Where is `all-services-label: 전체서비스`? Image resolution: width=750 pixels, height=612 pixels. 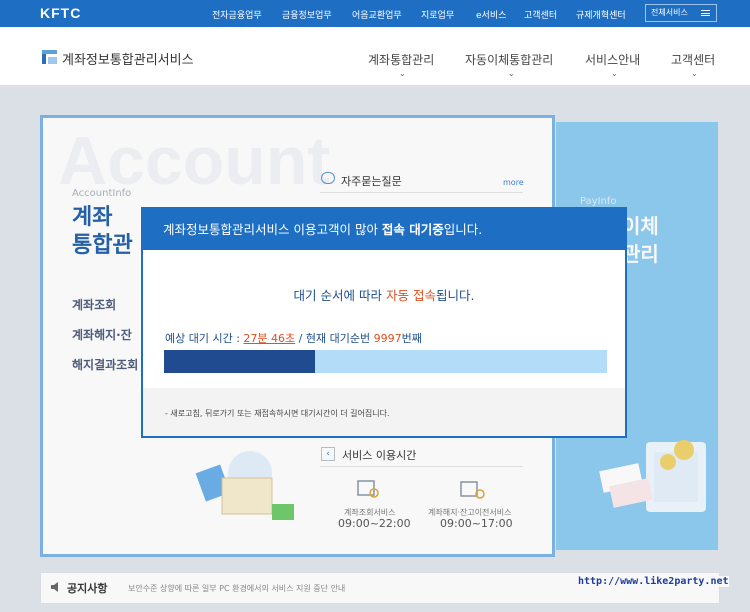 all-services-label: 전체서비스 is located at coordinates (669, 12).